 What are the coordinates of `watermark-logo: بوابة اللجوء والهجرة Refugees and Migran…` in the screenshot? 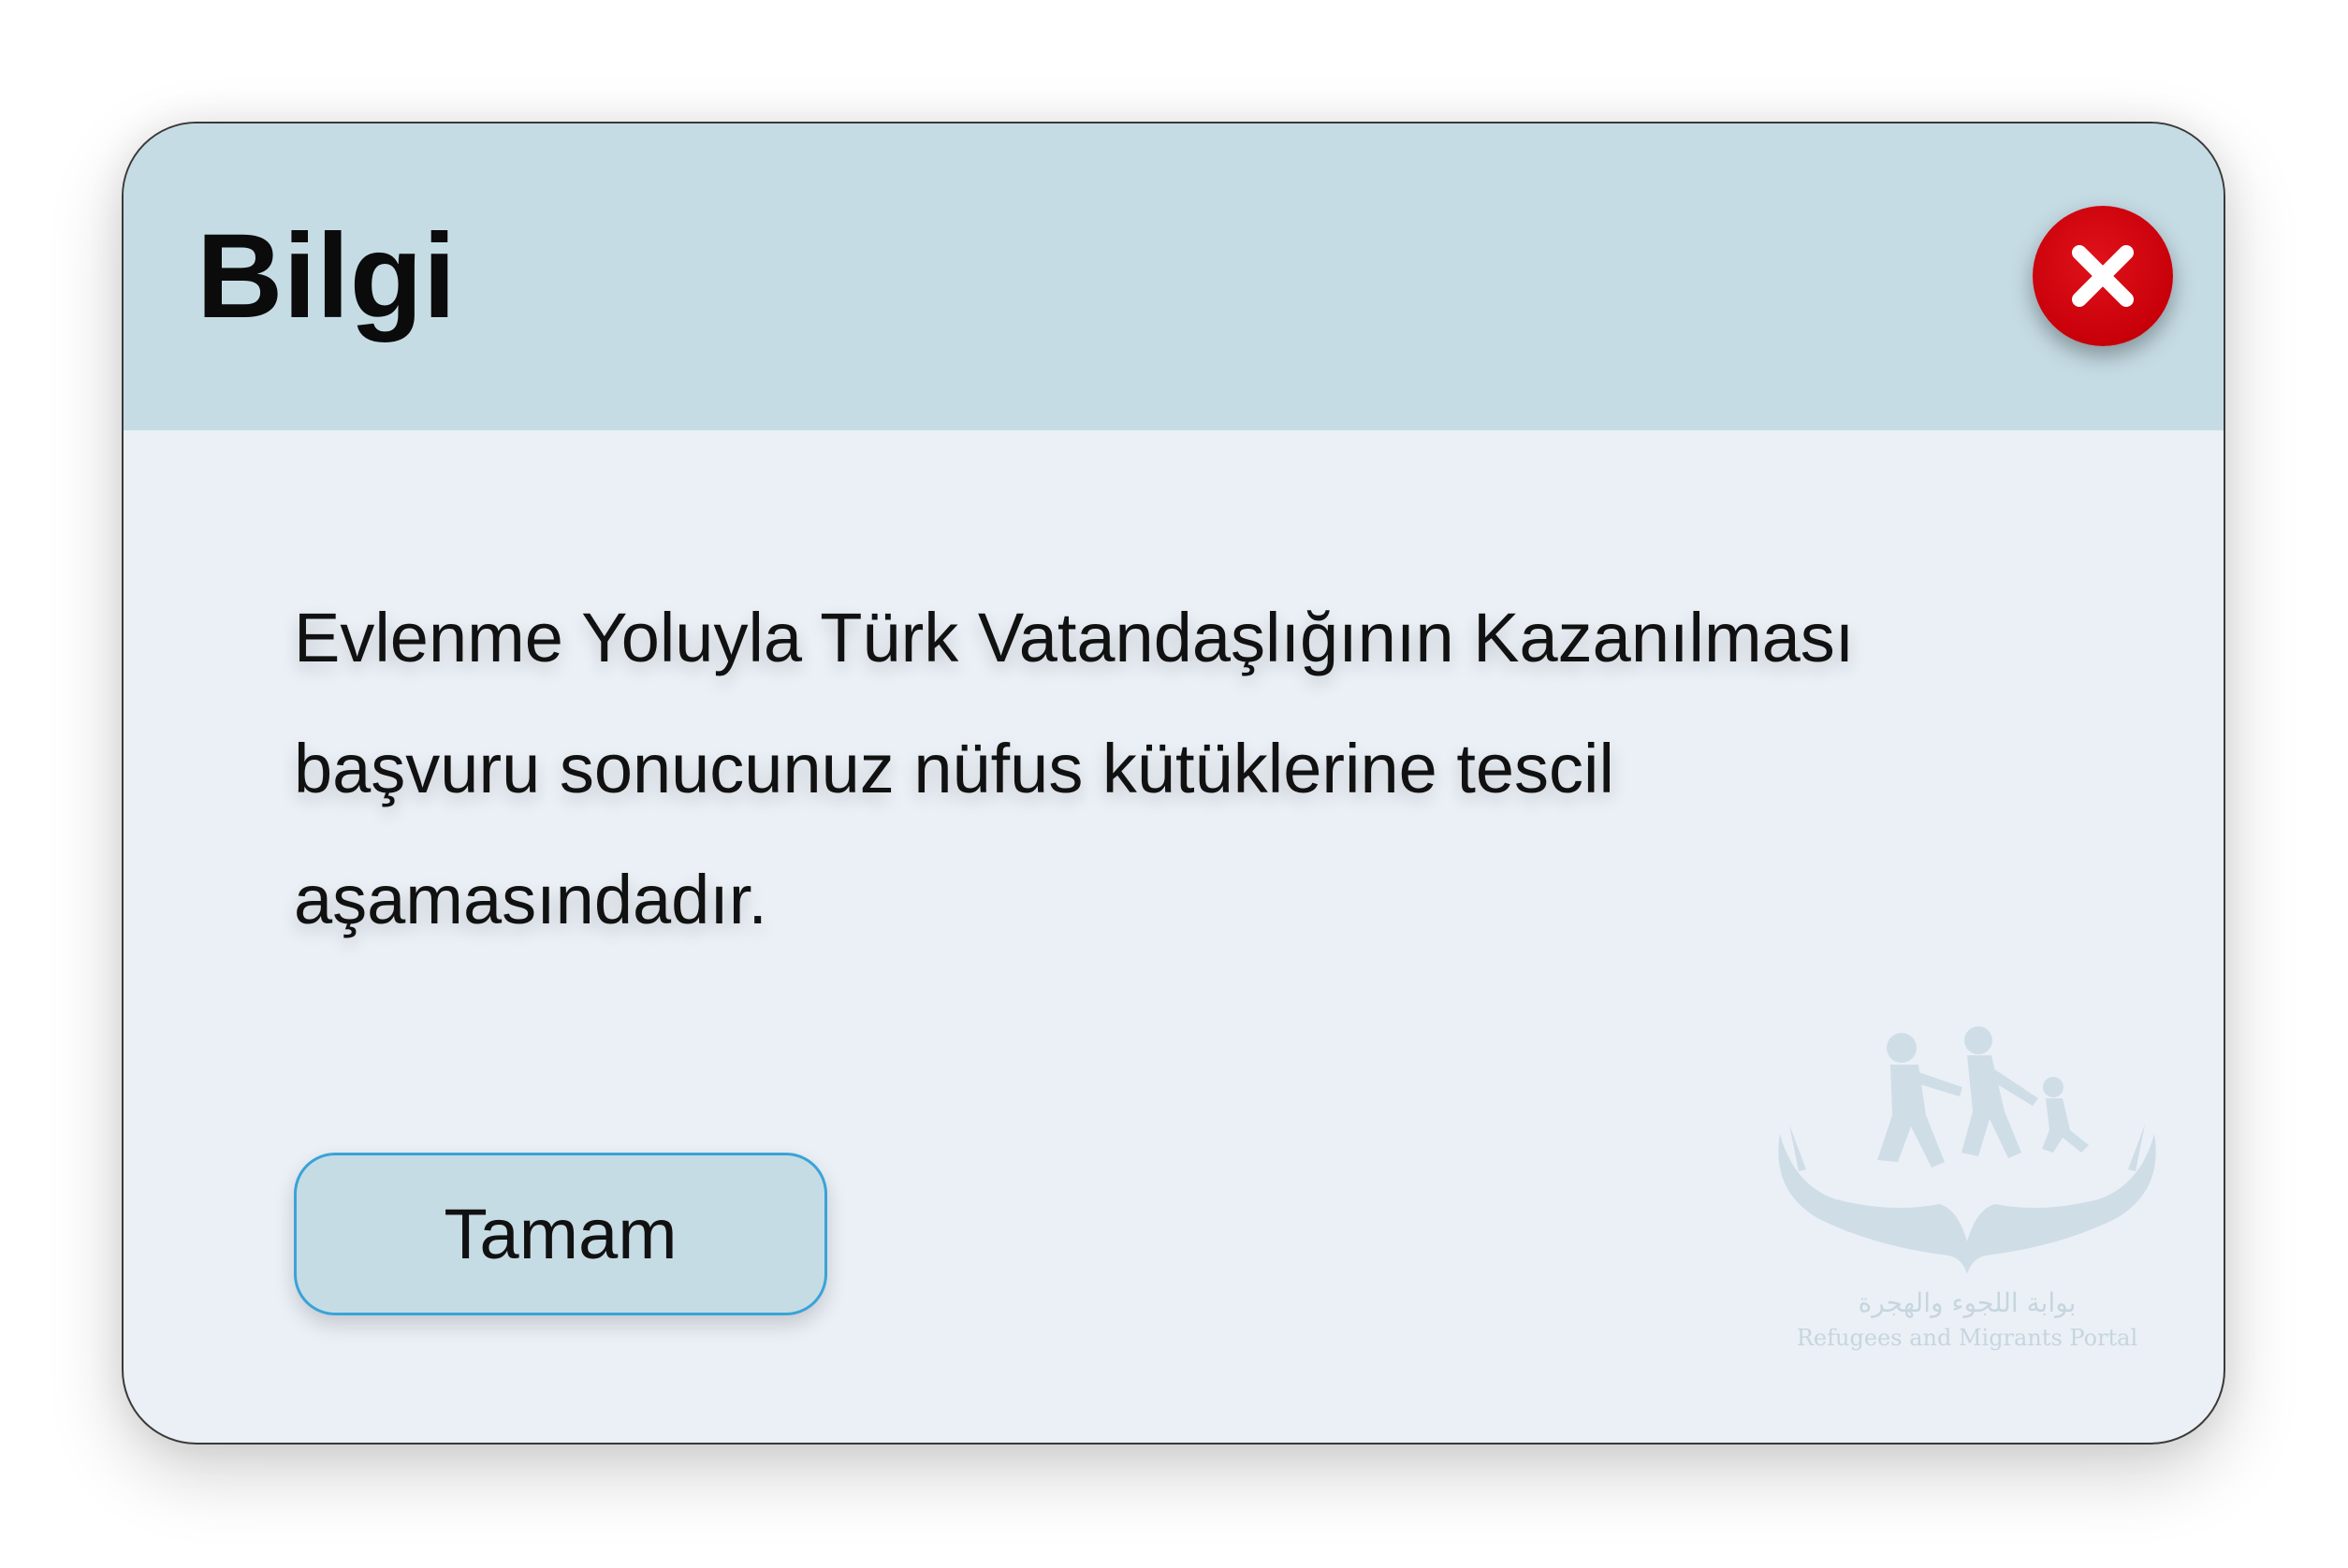 It's located at (1967, 1200).